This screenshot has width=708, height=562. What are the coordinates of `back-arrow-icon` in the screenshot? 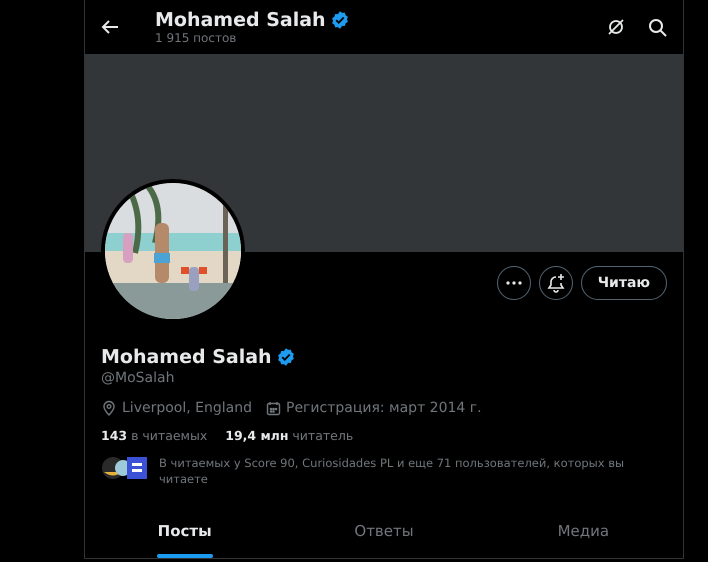 It's located at (110, 27).